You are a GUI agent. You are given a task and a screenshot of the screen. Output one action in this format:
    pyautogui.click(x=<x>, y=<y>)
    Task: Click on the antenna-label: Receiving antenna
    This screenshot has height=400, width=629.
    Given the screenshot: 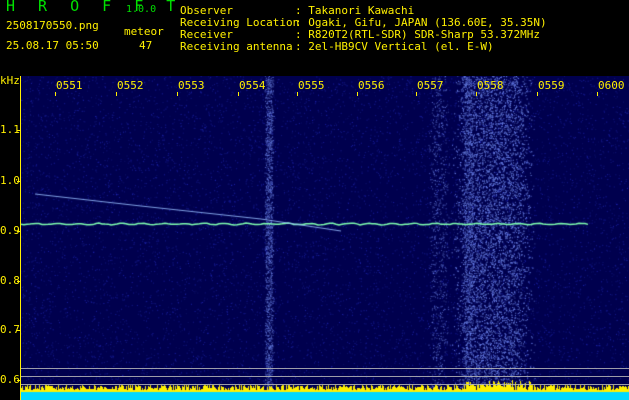 What is the action you would take?
    pyautogui.click(x=236, y=46)
    